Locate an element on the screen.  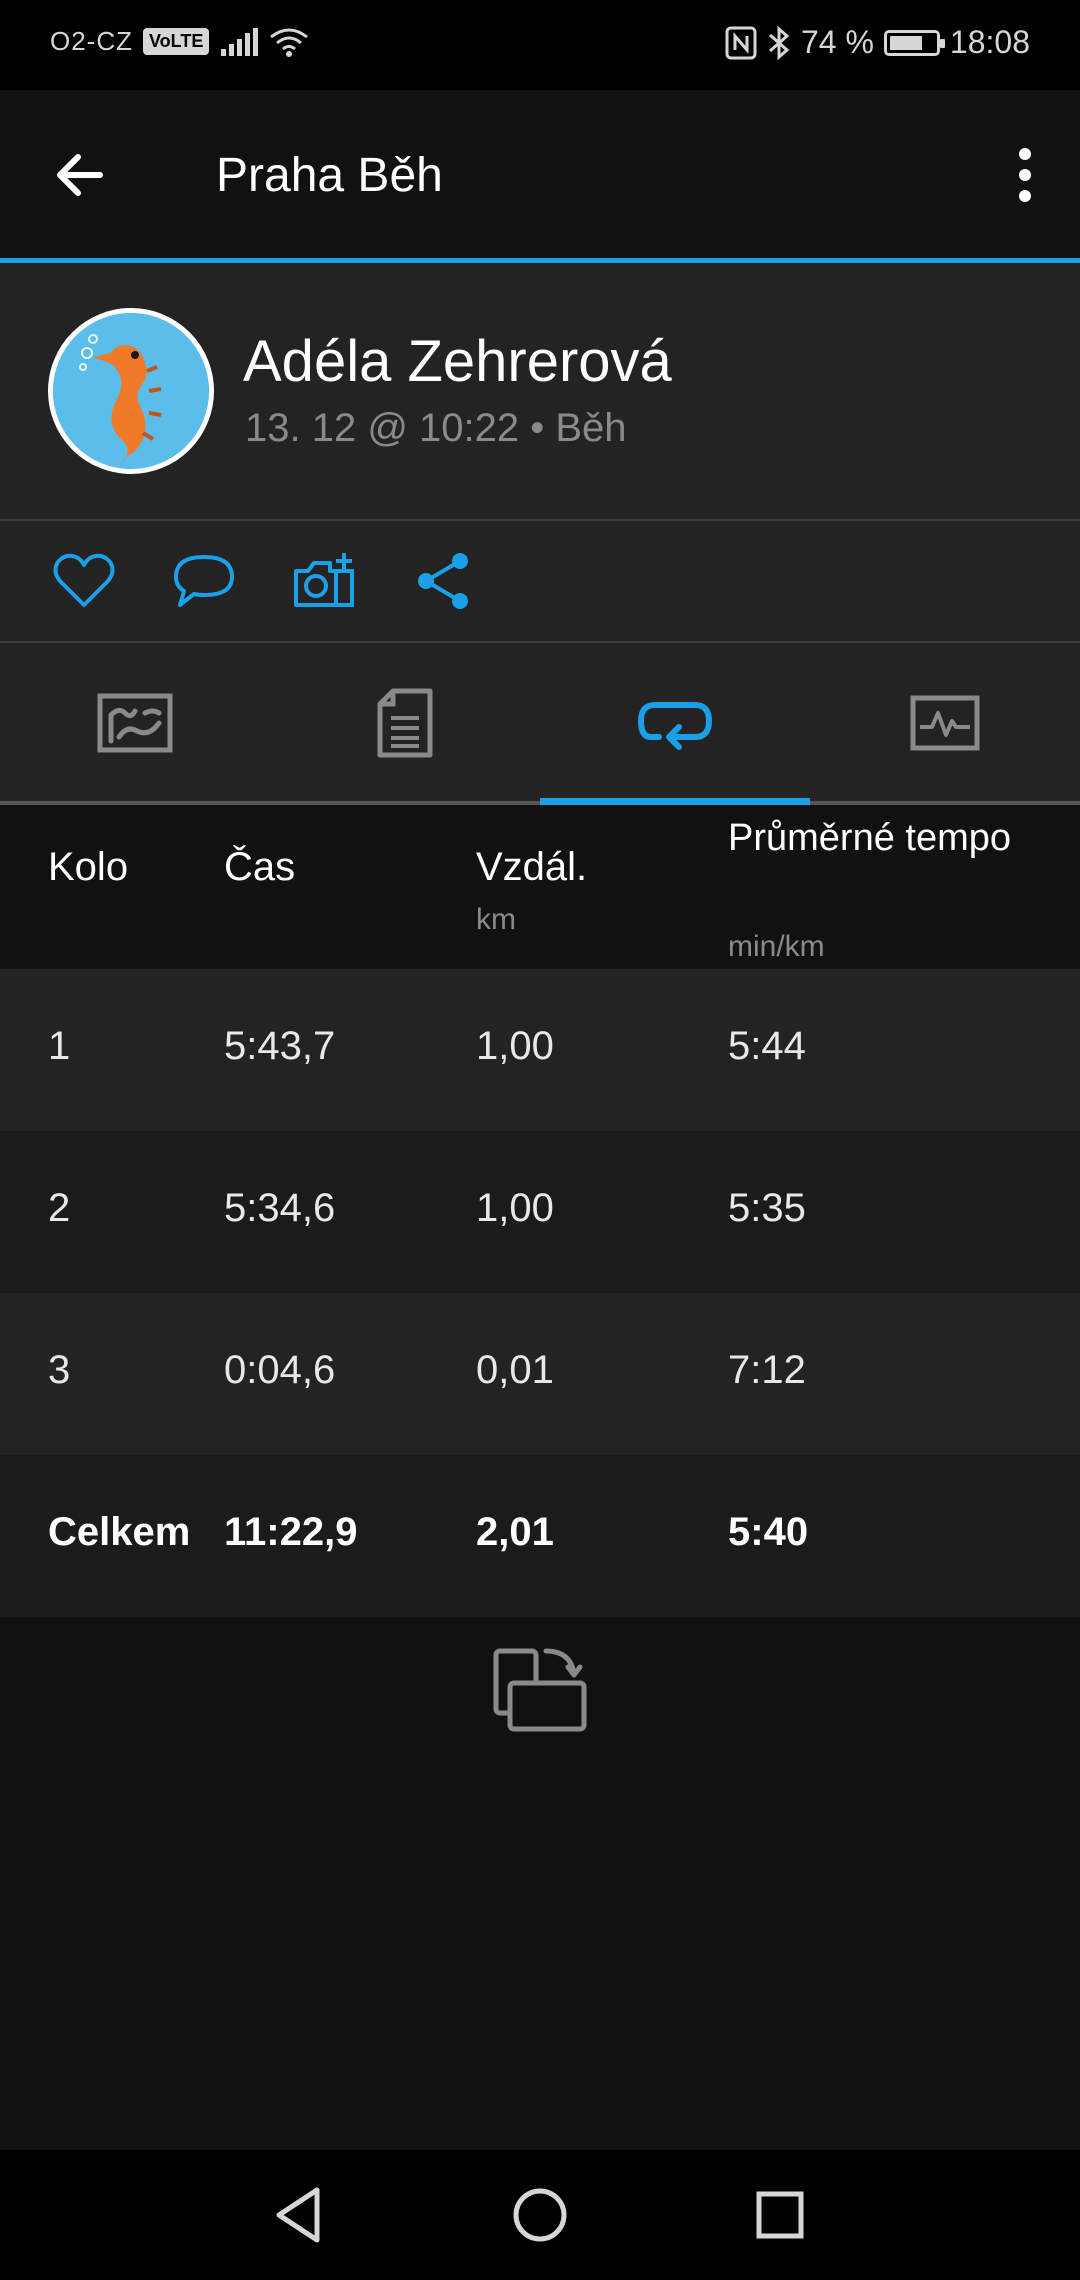
rotate-screen-icon is located at coordinates (540, 1690).